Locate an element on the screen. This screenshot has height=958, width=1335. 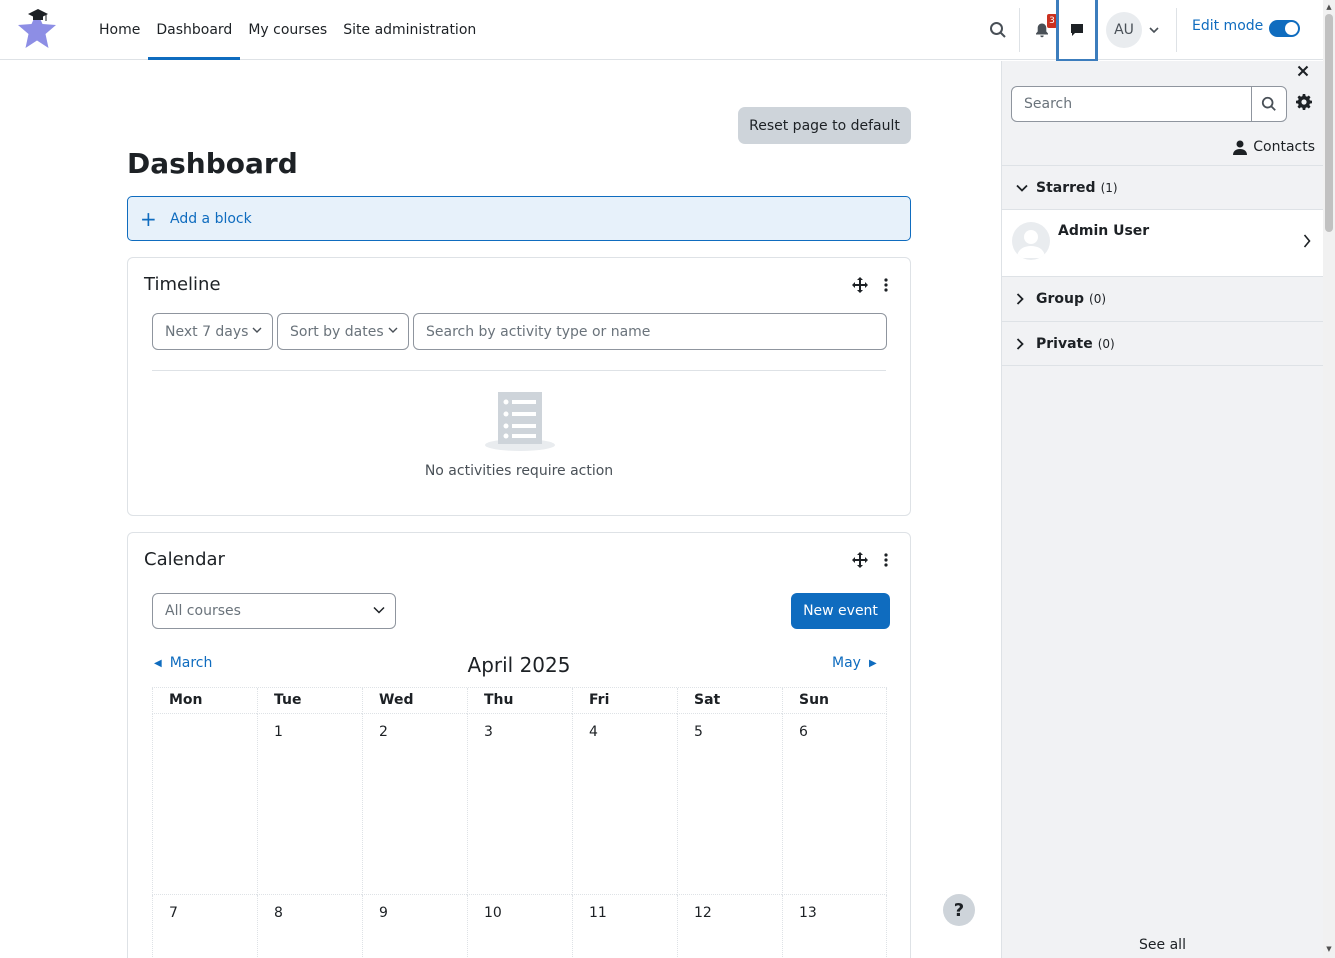
new-event-button: New event is located at coordinates (840, 611).